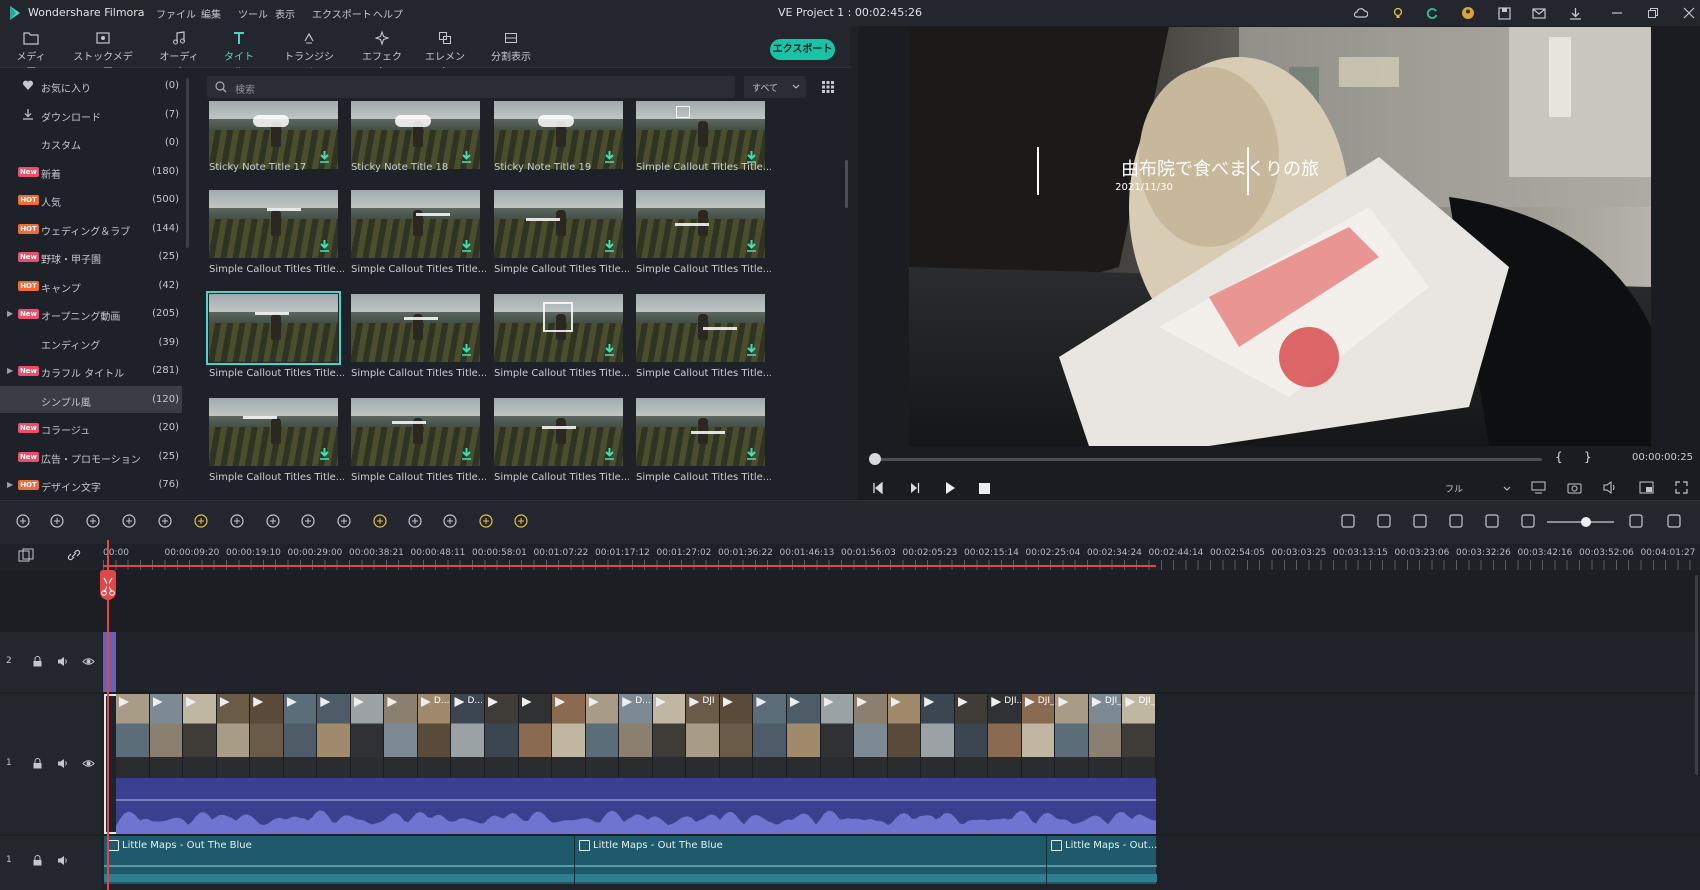 Image resolution: width=1700 pixels, height=890 pixels. What do you see at coordinates (1398, 13) in the screenshot?
I see `lightbulb-icon` at bounding box center [1398, 13].